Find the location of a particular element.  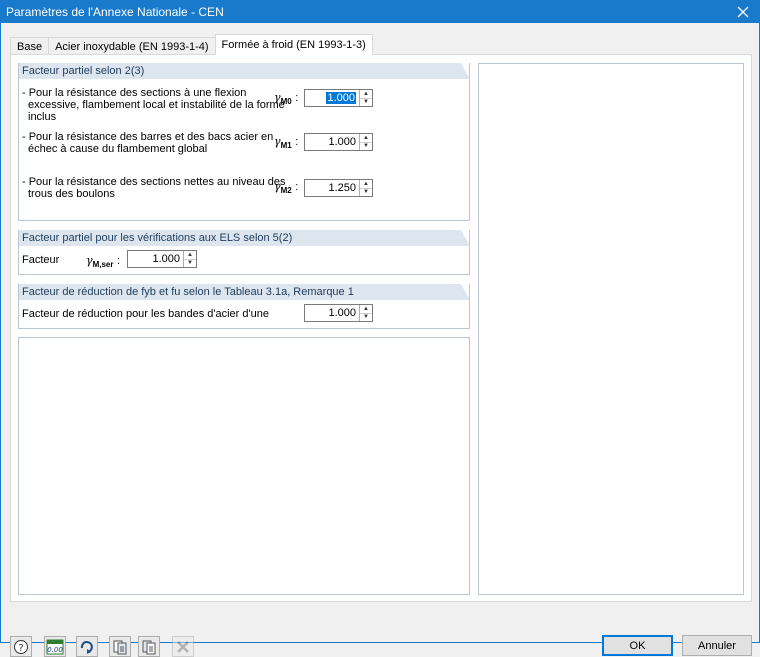

gamma-m1-label: γM1 : is located at coordinates (286, 143).